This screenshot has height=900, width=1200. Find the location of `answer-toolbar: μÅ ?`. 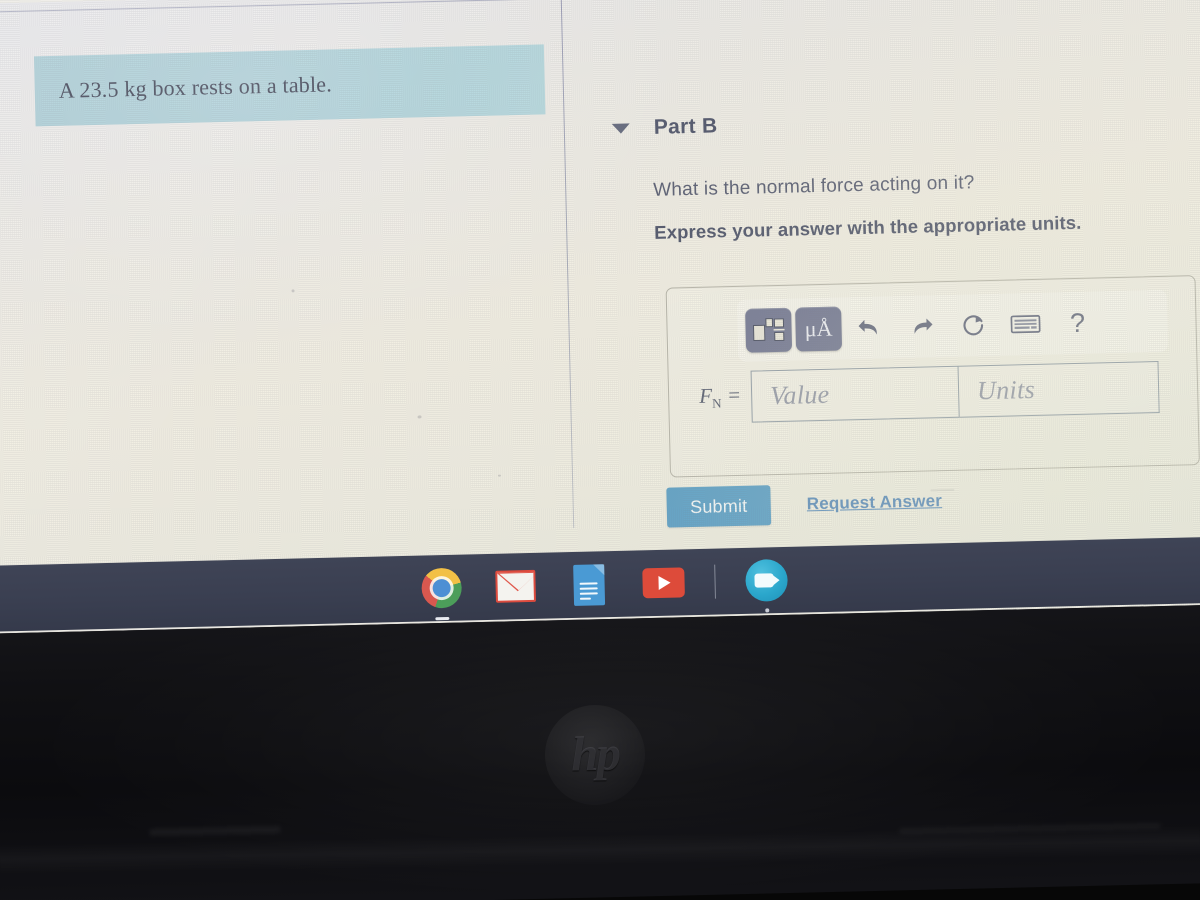

answer-toolbar: μÅ ? is located at coordinates (952, 325).